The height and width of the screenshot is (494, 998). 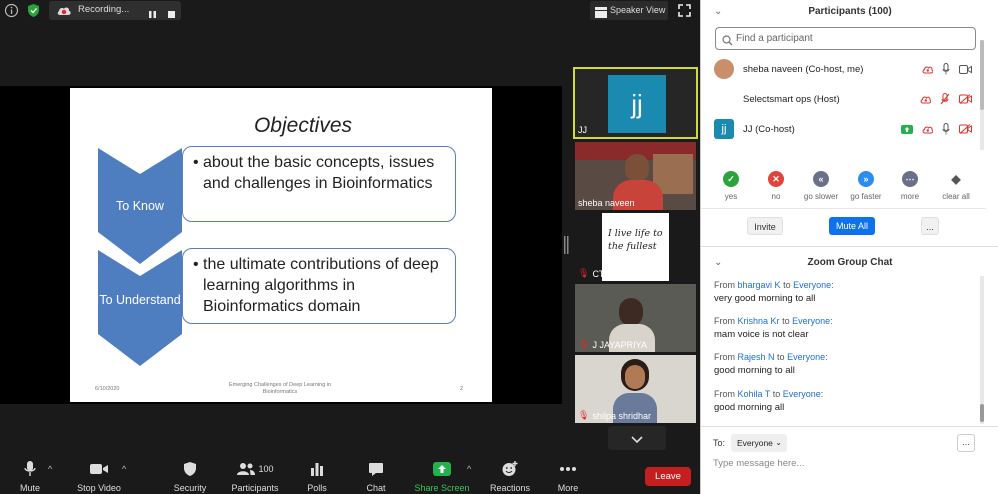 What do you see at coordinates (124, 469) in the screenshot?
I see `video-options-caret-icon: ^` at bounding box center [124, 469].